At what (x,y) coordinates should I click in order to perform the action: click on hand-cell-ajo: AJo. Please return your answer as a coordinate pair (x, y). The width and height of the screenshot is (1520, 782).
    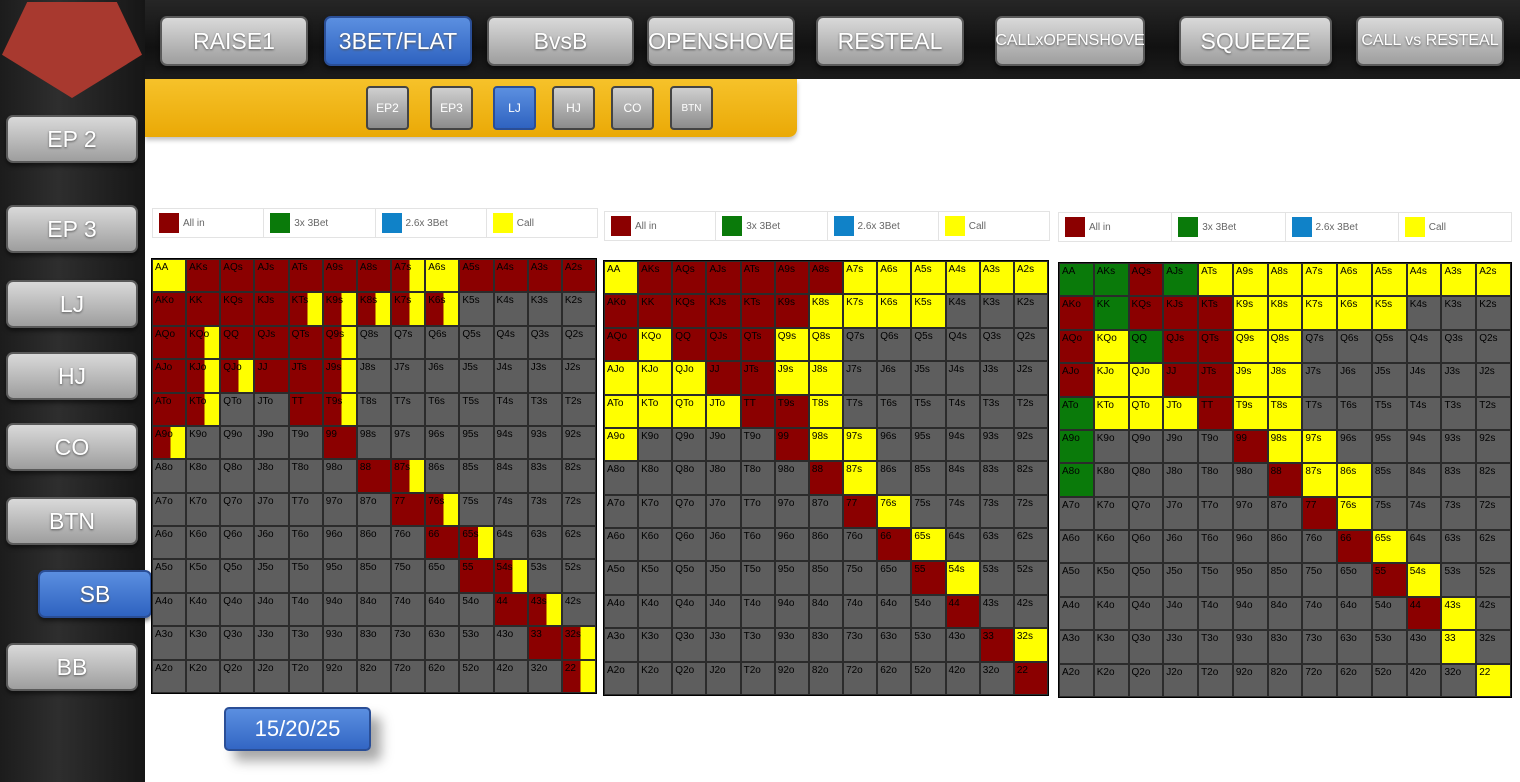
    Looking at the image, I should click on (621, 378).